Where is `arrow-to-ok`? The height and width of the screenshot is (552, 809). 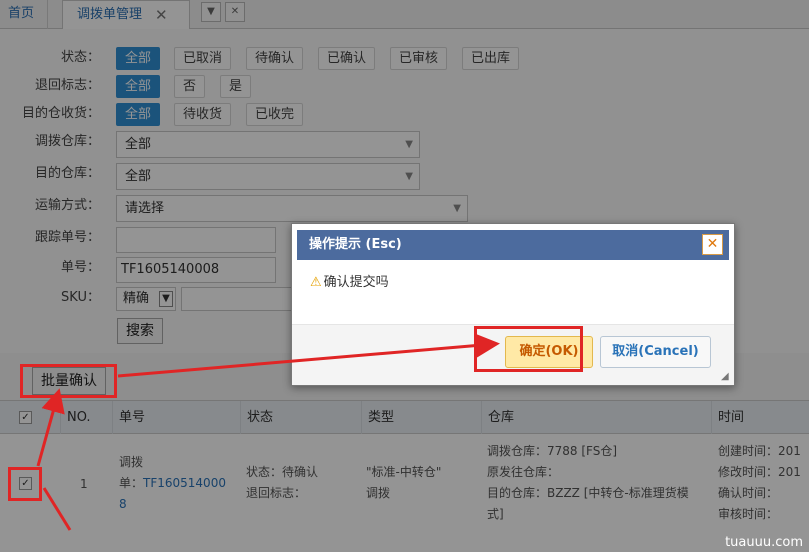
arrow-to-ok is located at coordinates (308, 355).